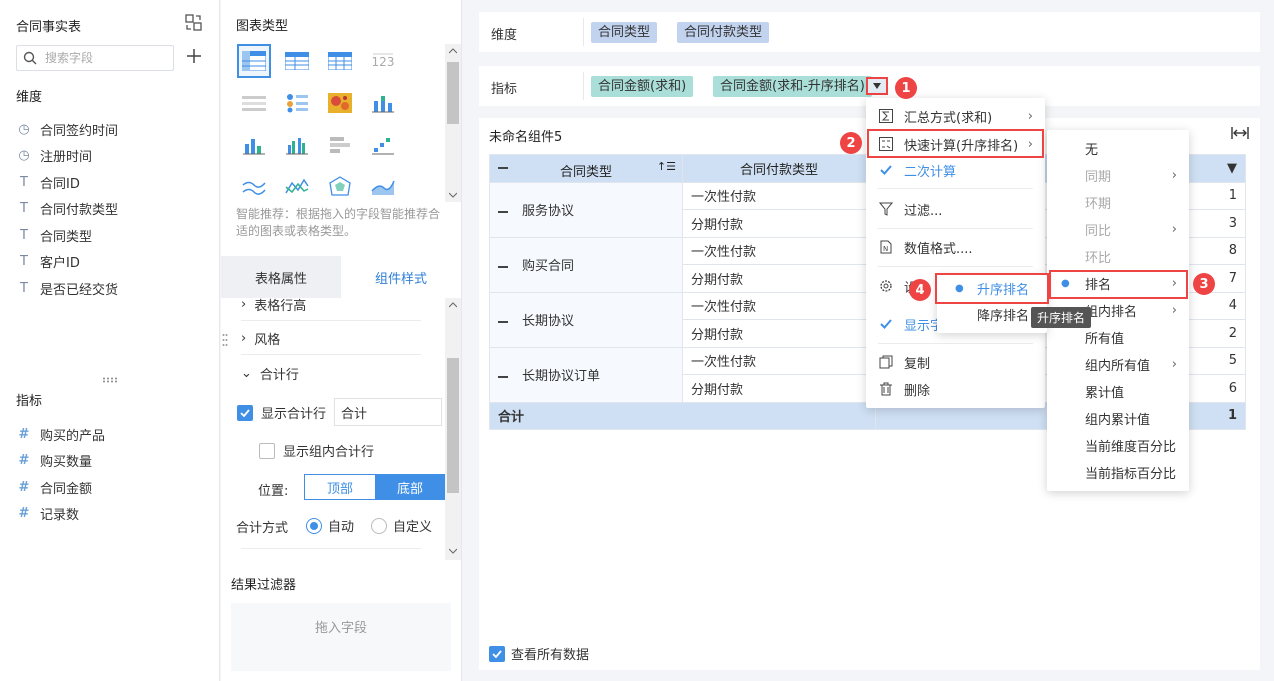 The height and width of the screenshot is (681, 1274). Describe the element at coordinates (624, 32) in the screenshot. I see `dim-pill-contract-type: 合同类型` at that location.